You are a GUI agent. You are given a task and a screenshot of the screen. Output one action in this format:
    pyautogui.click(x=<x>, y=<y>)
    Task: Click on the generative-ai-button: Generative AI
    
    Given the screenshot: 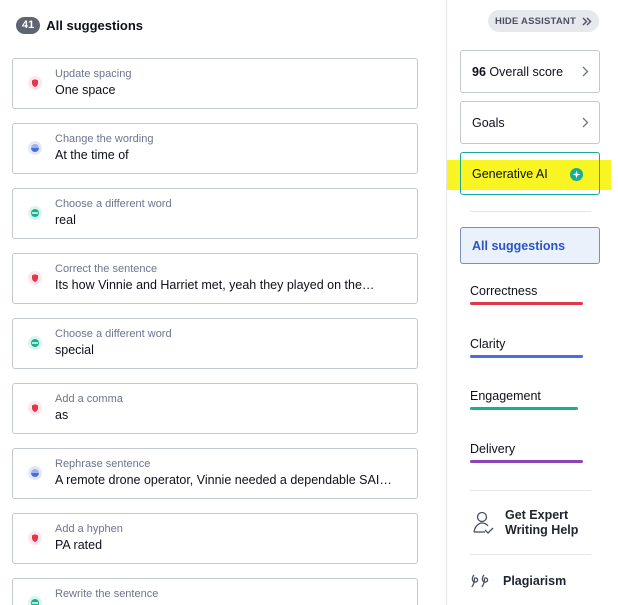 What is the action you would take?
    pyautogui.click(x=530, y=173)
    